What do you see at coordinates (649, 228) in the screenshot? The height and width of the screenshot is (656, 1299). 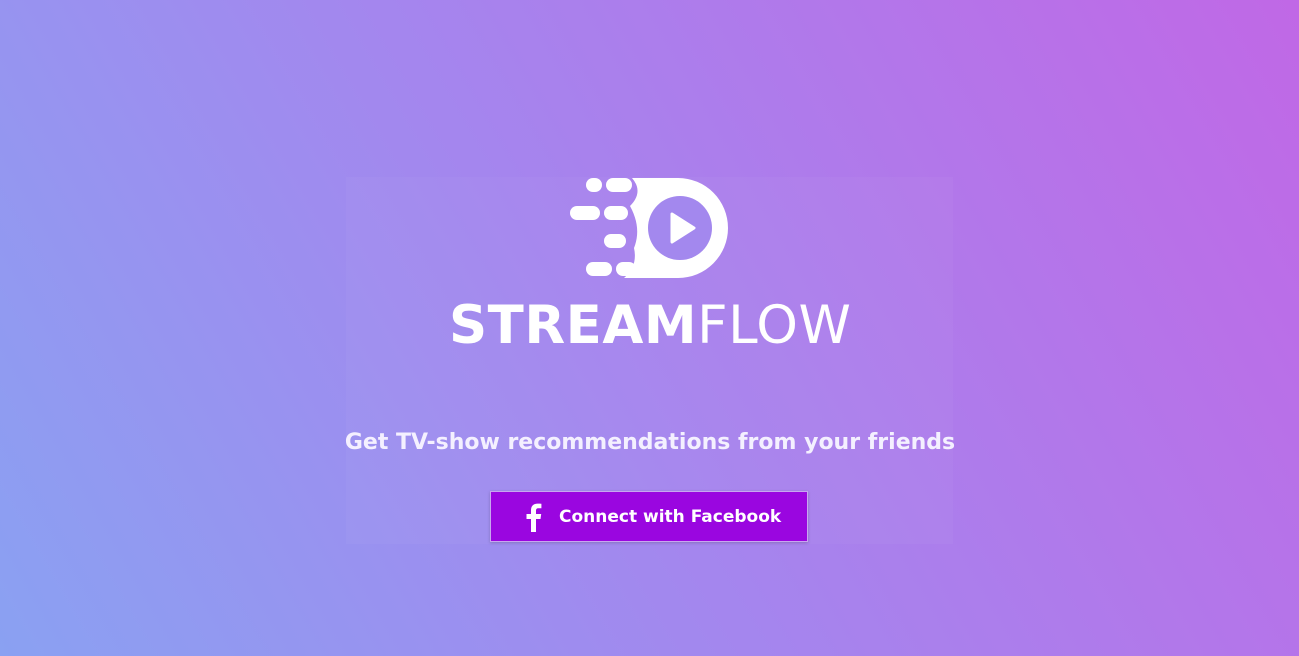 I see `streamflow-logo-icon` at bounding box center [649, 228].